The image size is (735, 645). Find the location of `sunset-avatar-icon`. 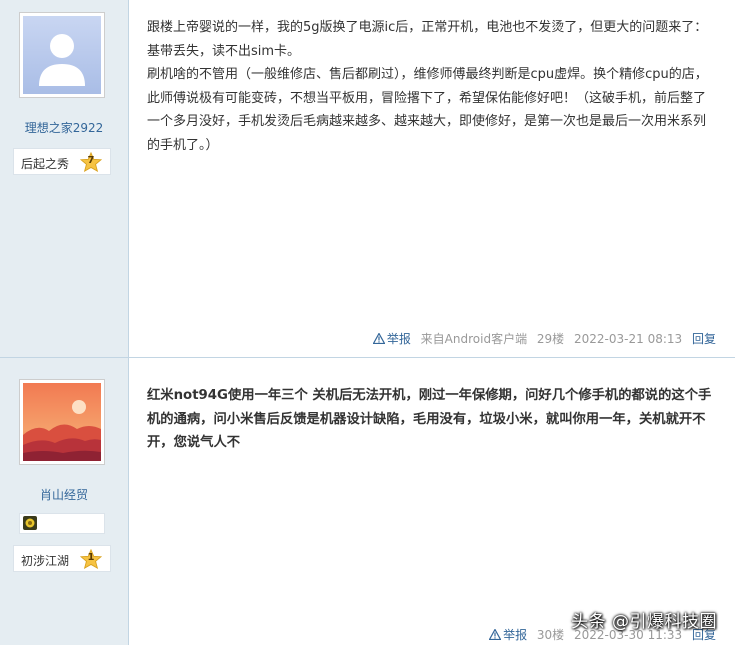

sunset-avatar-icon is located at coordinates (62, 422).